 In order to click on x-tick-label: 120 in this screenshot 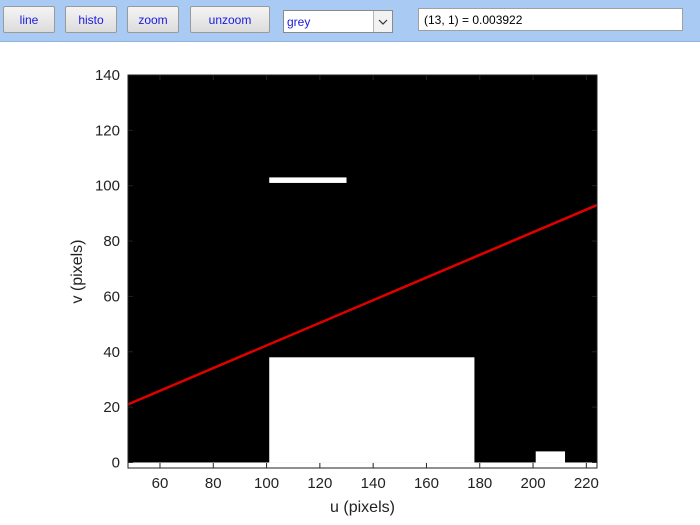, I will do `click(319, 483)`.